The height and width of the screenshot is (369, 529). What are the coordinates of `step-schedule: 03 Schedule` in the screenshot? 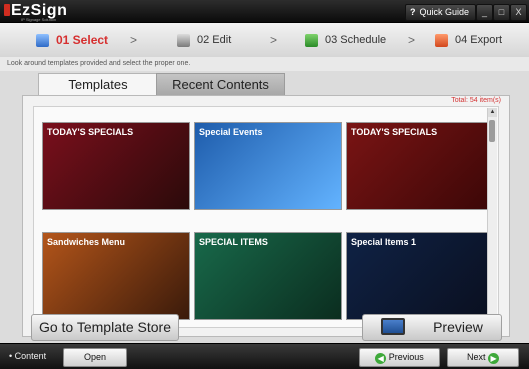 It's located at (345, 40).